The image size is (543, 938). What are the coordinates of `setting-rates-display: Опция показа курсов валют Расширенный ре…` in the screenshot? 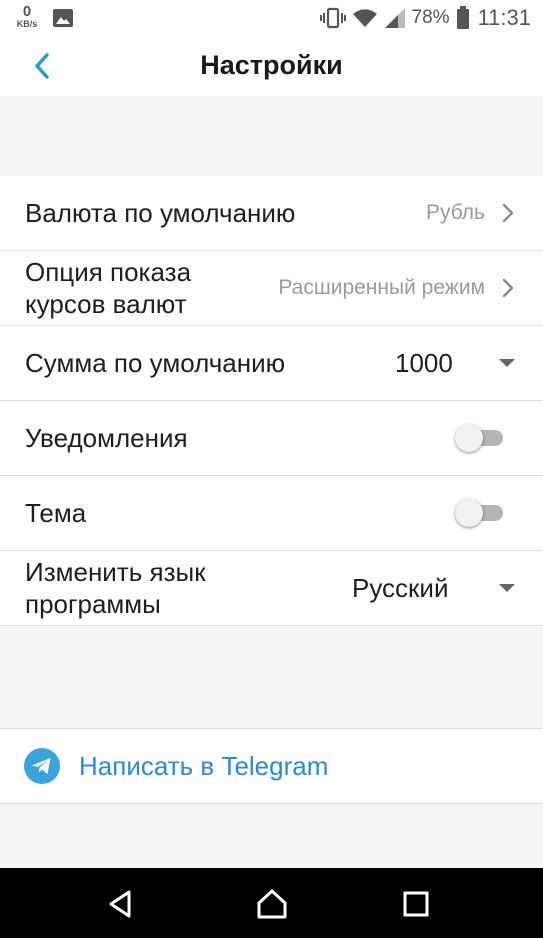 It's located at (271, 288).